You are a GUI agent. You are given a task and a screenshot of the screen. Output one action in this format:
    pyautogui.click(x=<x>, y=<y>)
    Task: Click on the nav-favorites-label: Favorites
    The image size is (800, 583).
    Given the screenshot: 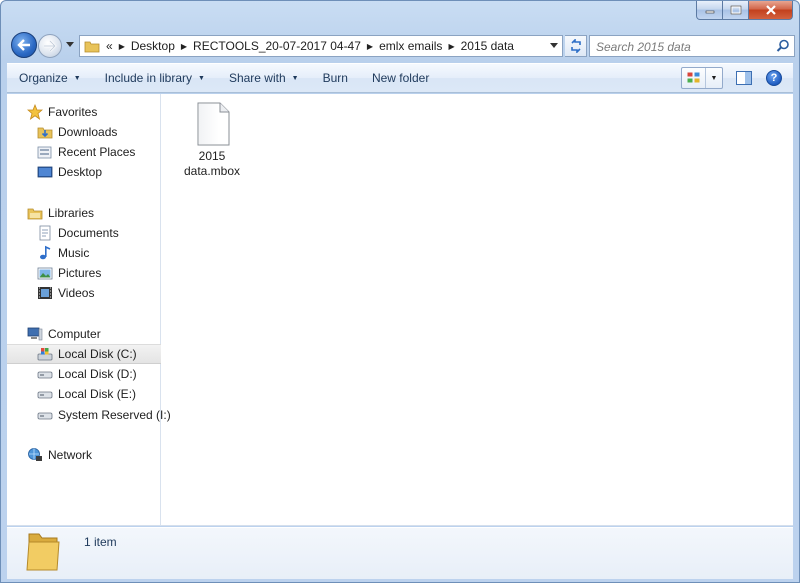 What is the action you would take?
    pyautogui.click(x=73, y=112)
    